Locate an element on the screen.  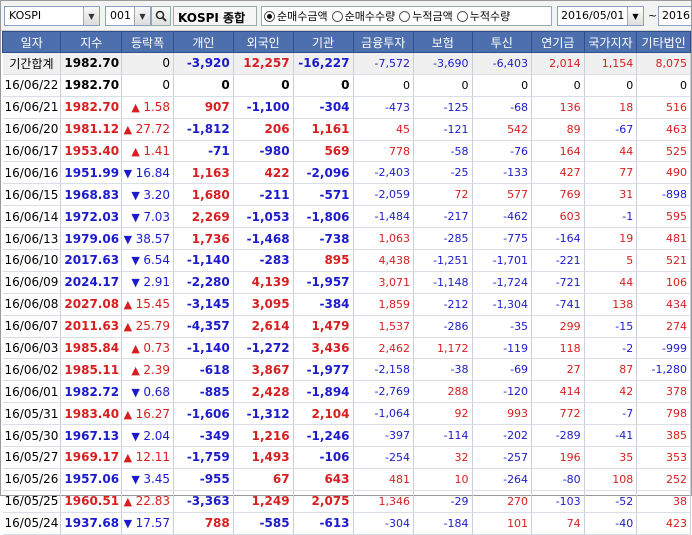
change-cell: ▲ 0.73 is located at coordinates (148, 348).